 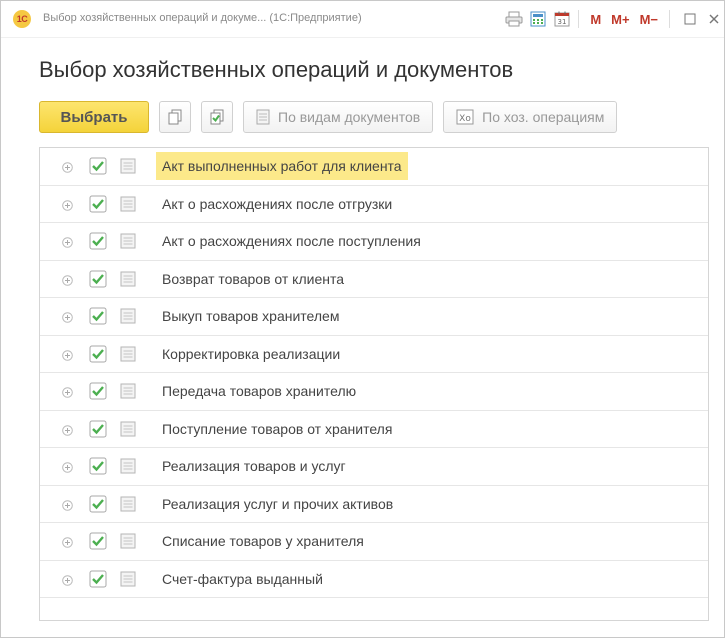 I want to click on list-item-label: Выкуп товаров хранителем, so click(x=251, y=316).